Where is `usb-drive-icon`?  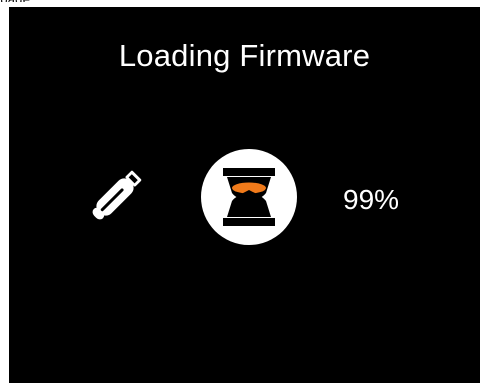
usb-drive-icon is located at coordinates (117, 195).